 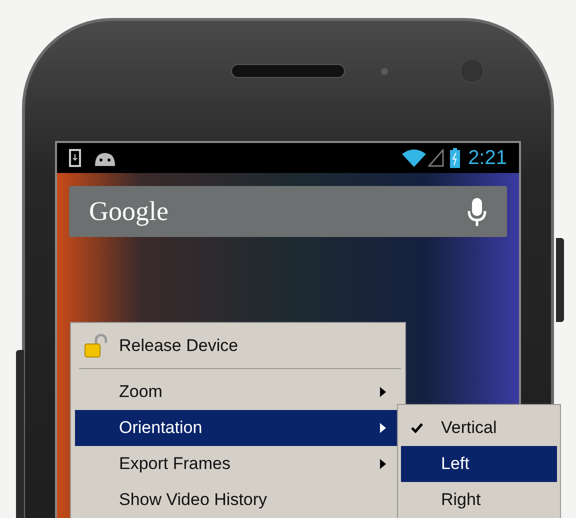 What do you see at coordinates (240, 392) in the screenshot?
I see `menu-item: Zoom` at bounding box center [240, 392].